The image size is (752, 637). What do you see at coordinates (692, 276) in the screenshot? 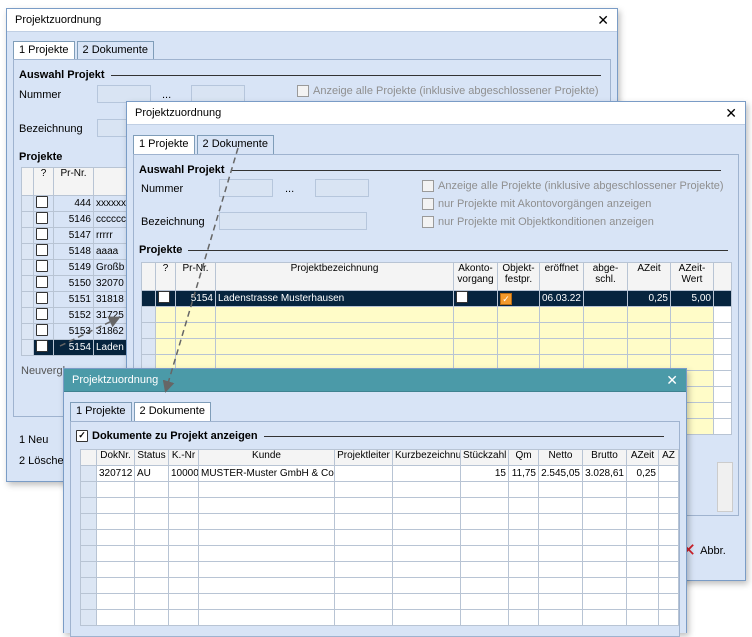
I see `header-azeit-wert: AZeit-Wert` at bounding box center [692, 276].